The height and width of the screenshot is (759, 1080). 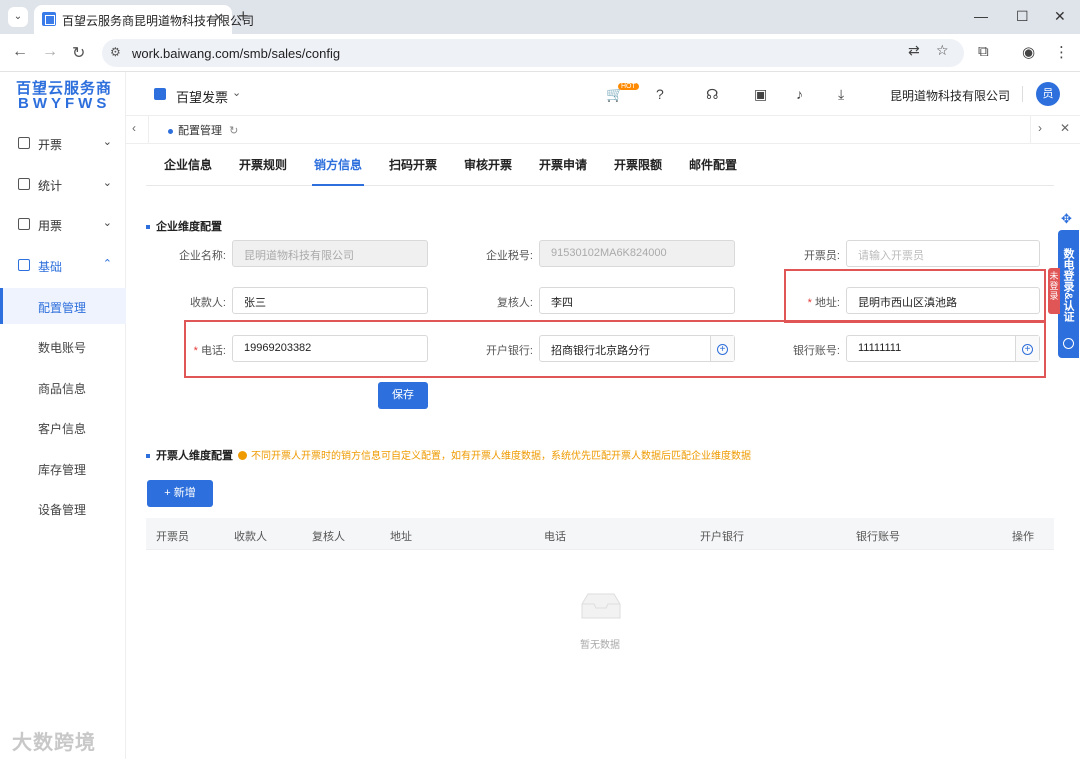 What do you see at coordinates (63, 306) in the screenshot?
I see `sidebar-sub-config: 配置管理` at bounding box center [63, 306].